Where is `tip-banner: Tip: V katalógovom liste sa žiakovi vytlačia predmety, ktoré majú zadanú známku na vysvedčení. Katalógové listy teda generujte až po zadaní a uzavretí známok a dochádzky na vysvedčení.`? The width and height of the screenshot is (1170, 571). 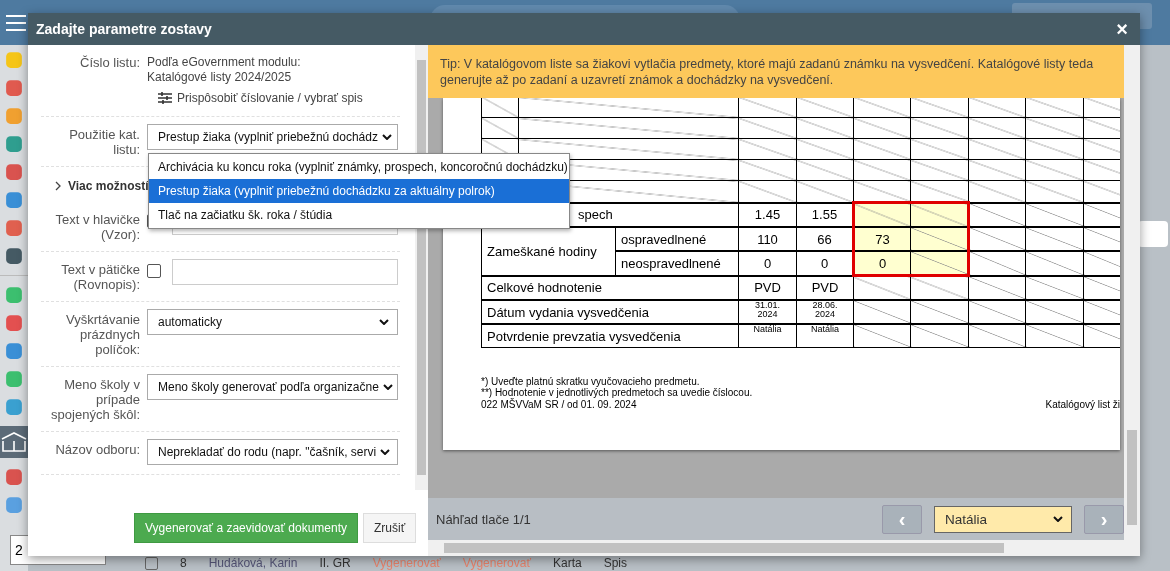
tip-banner: Tip: V katalógovom liste sa žiakovi vytlačia predmety, ktoré majú zadanú známku na vysvedčení. Katalógové listy teda generujte až po zadaní a uzavretí známok a dochádzky na vysvedčení. is located at coordinates (776, 71).